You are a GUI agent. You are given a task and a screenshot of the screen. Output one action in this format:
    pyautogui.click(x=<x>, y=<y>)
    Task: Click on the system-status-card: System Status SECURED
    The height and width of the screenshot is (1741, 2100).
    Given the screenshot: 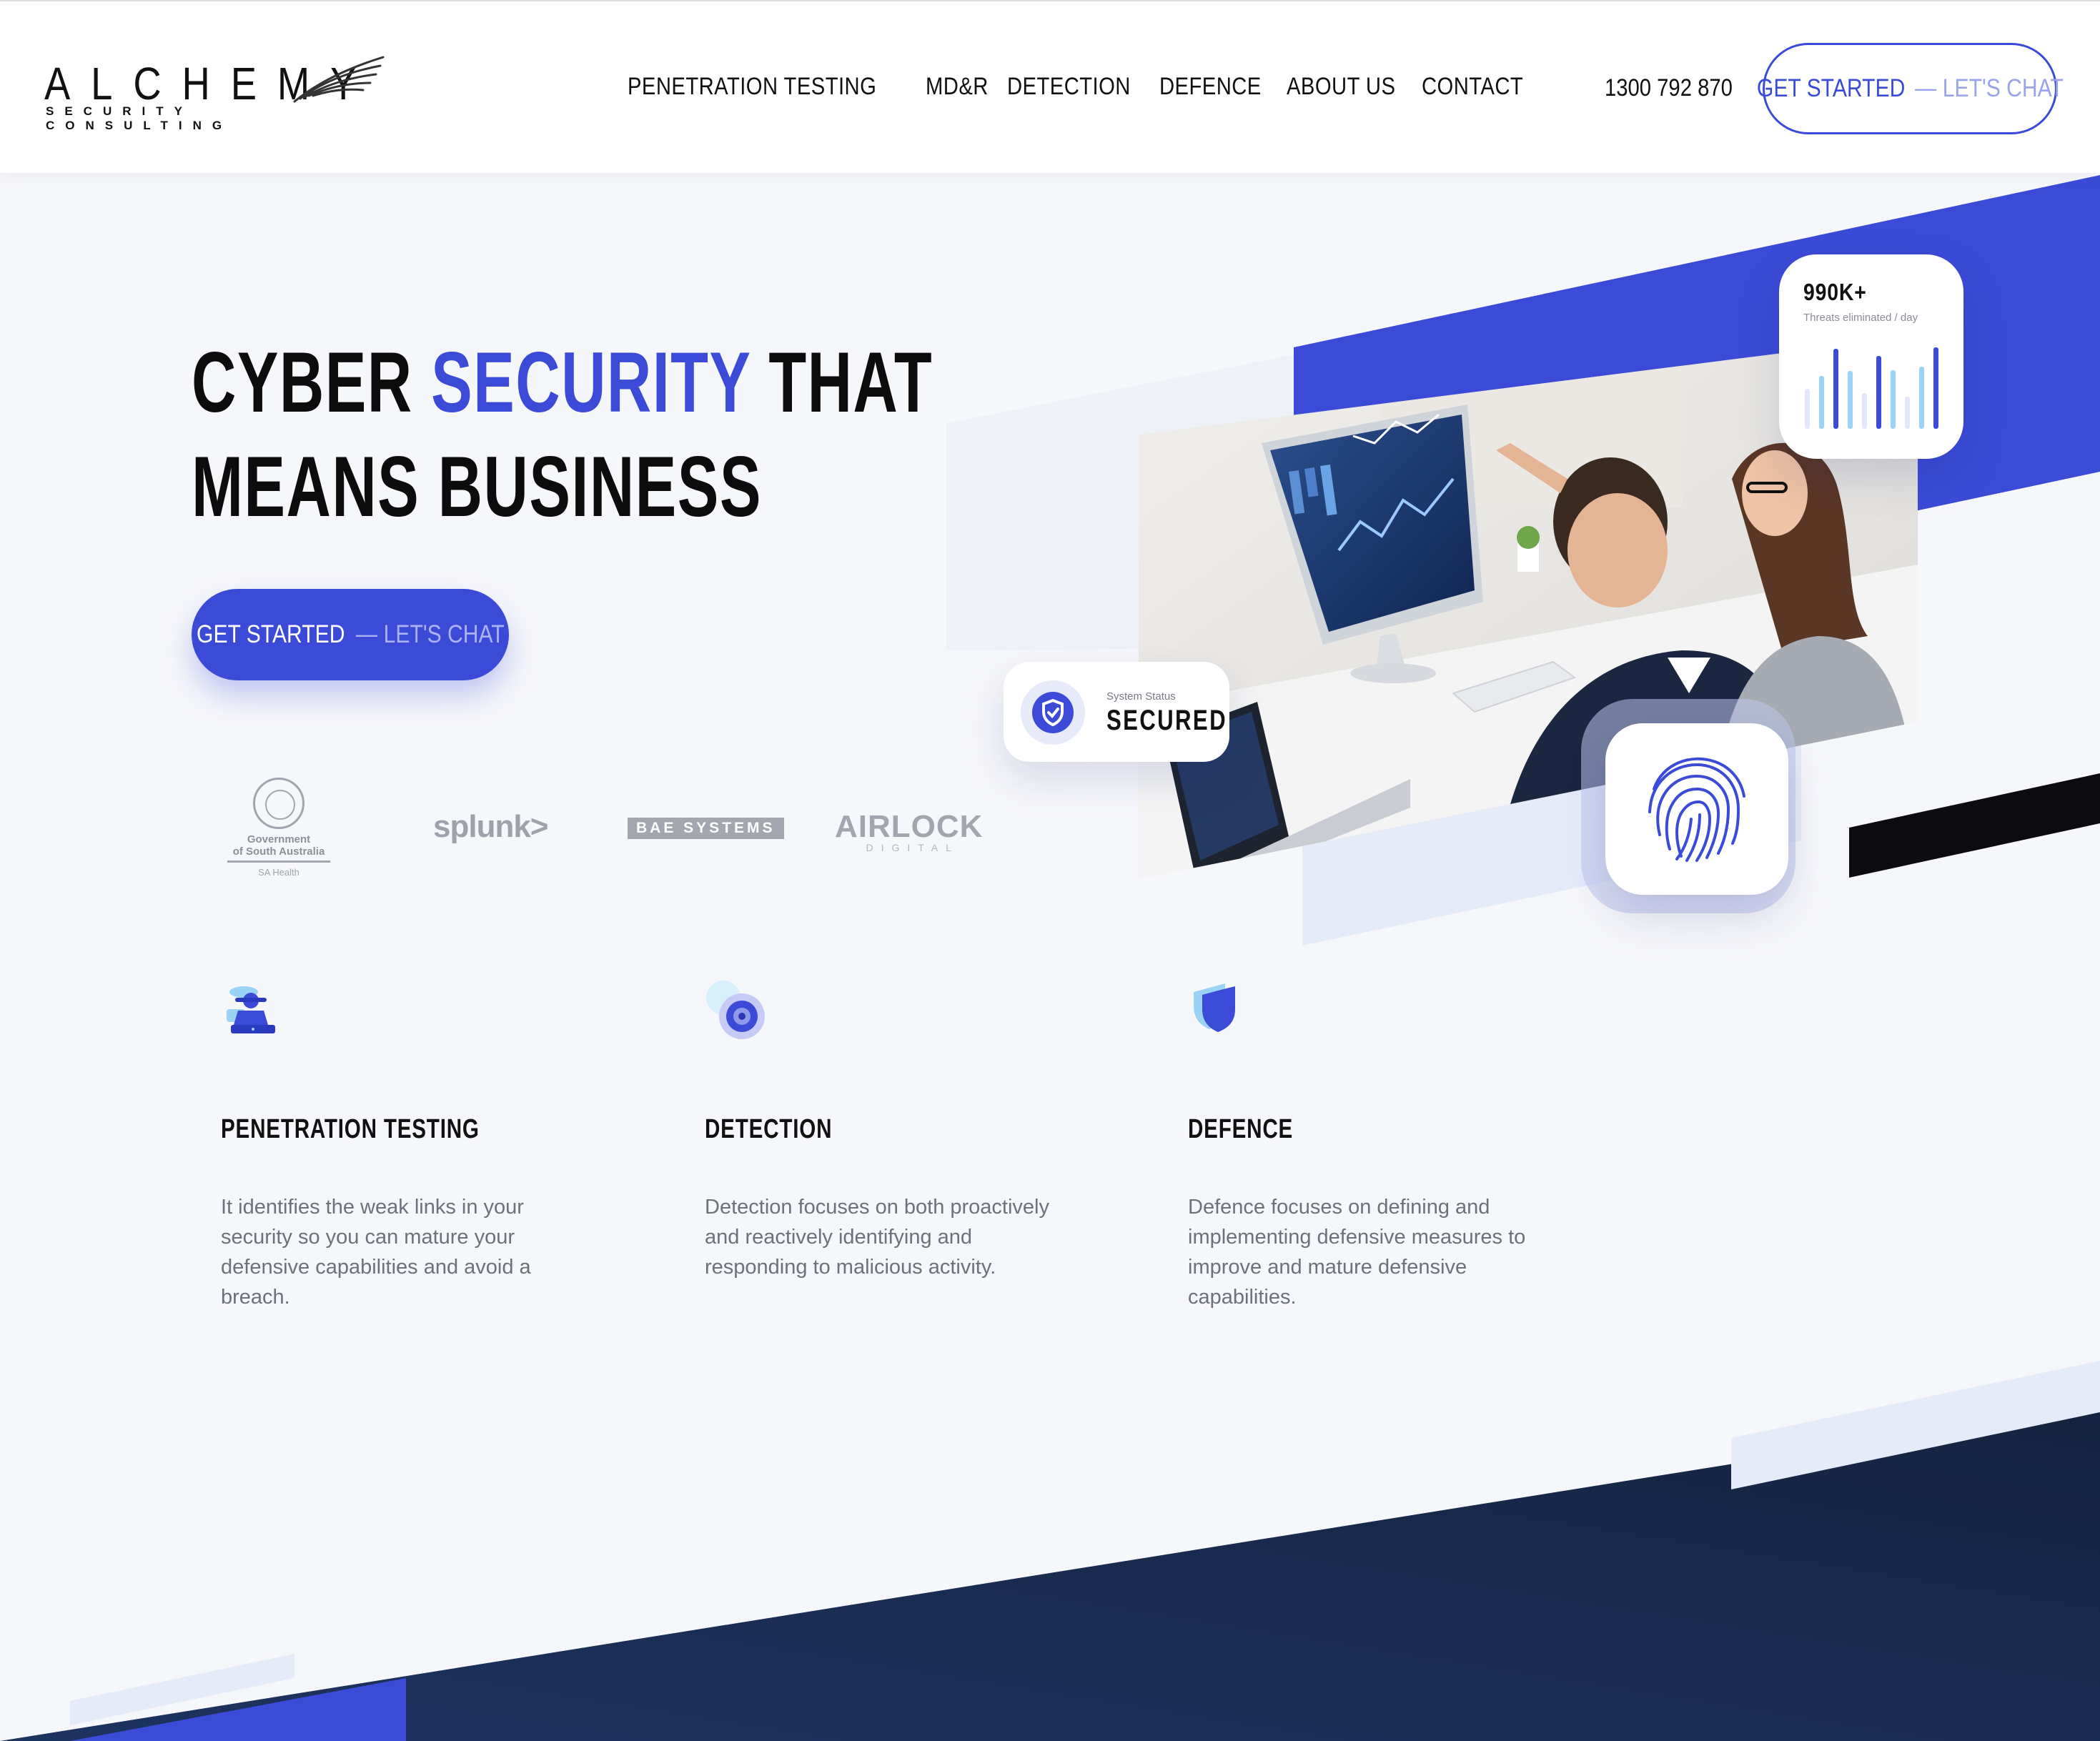 What is the action you would take?
    pyautogui.click(x=1116, y=712)
    